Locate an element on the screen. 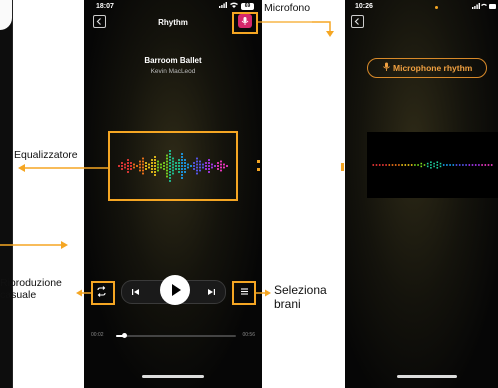  microphone-rhythm-label: Microphone rhythm is located at coordinates (433, 68).